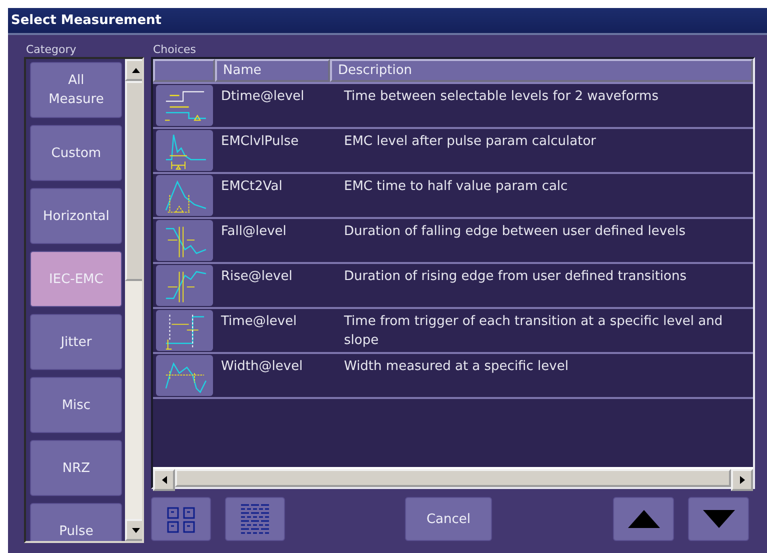 This screenshot has height=553, width=767. What do you see at coordinates (76, 90) in the screenshot?
I see `category-button: All Measure` at bounding box center [76, 90].